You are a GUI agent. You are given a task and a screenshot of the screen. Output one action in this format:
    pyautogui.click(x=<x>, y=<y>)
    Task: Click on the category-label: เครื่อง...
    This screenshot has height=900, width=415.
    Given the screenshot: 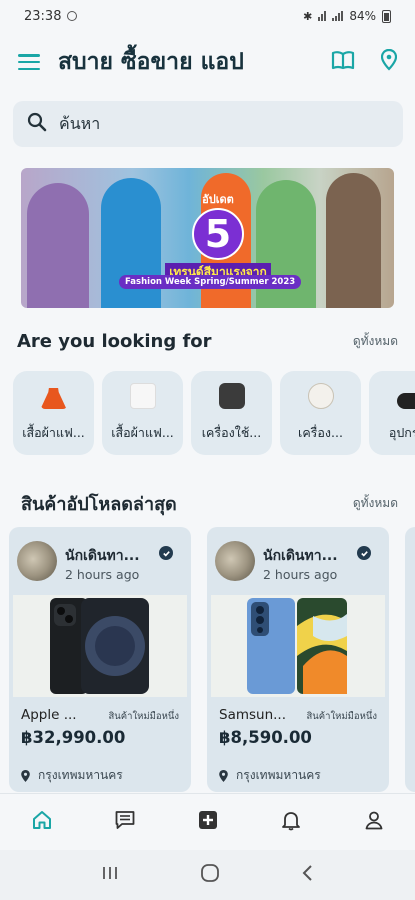 What is the action you would take?
    pyautogui.click(x=320, y=432)
    